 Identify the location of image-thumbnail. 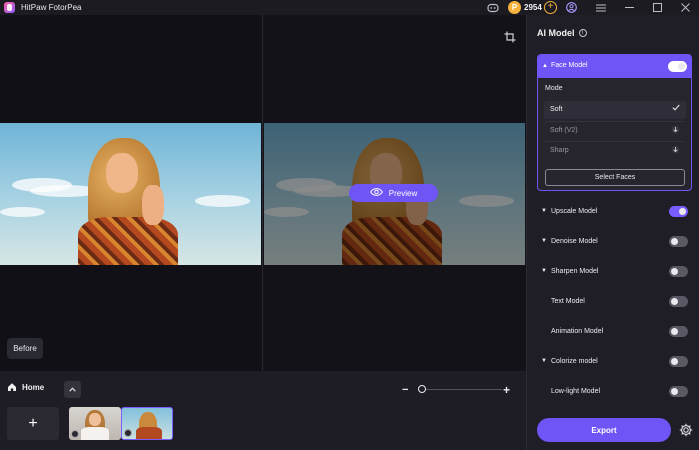
(95, 423).